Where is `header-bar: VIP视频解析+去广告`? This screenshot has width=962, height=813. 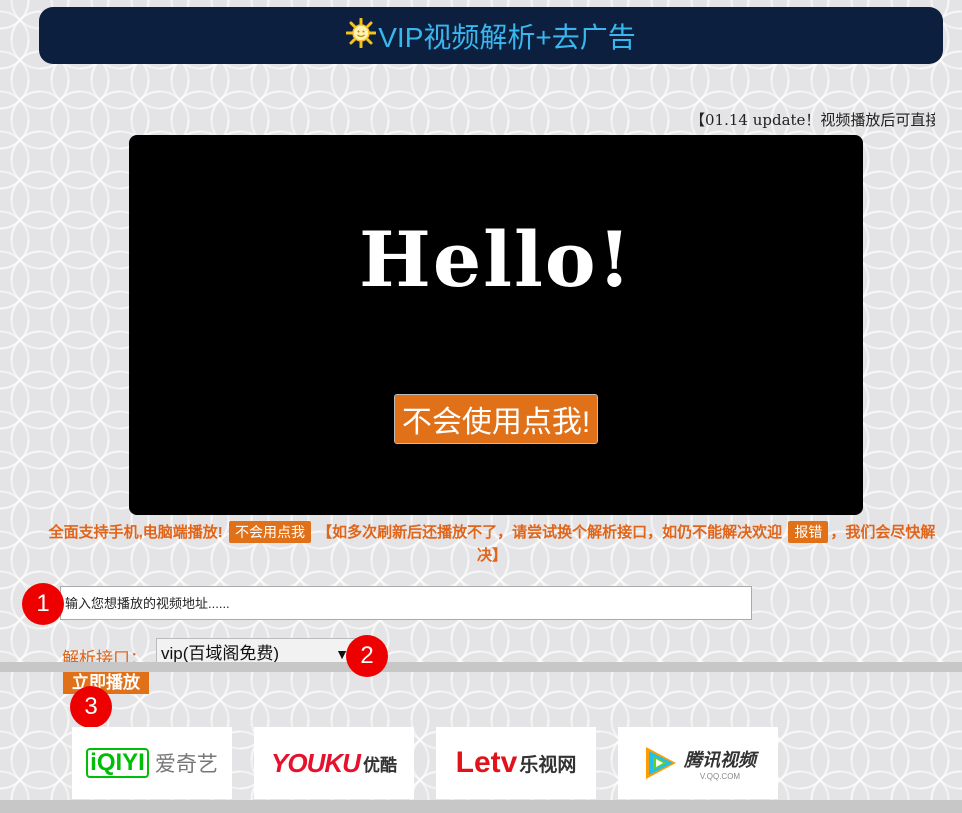 header-bar: VIP视频解析+去广告 is located at coordinates (491, 35).